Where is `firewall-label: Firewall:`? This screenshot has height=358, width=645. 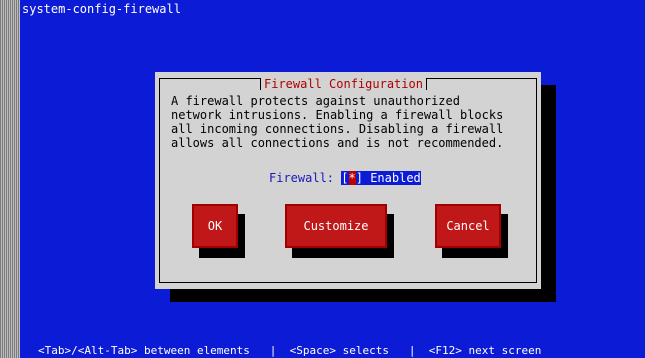
firewall-label: Firewall: is located at coordinates (302, 178).